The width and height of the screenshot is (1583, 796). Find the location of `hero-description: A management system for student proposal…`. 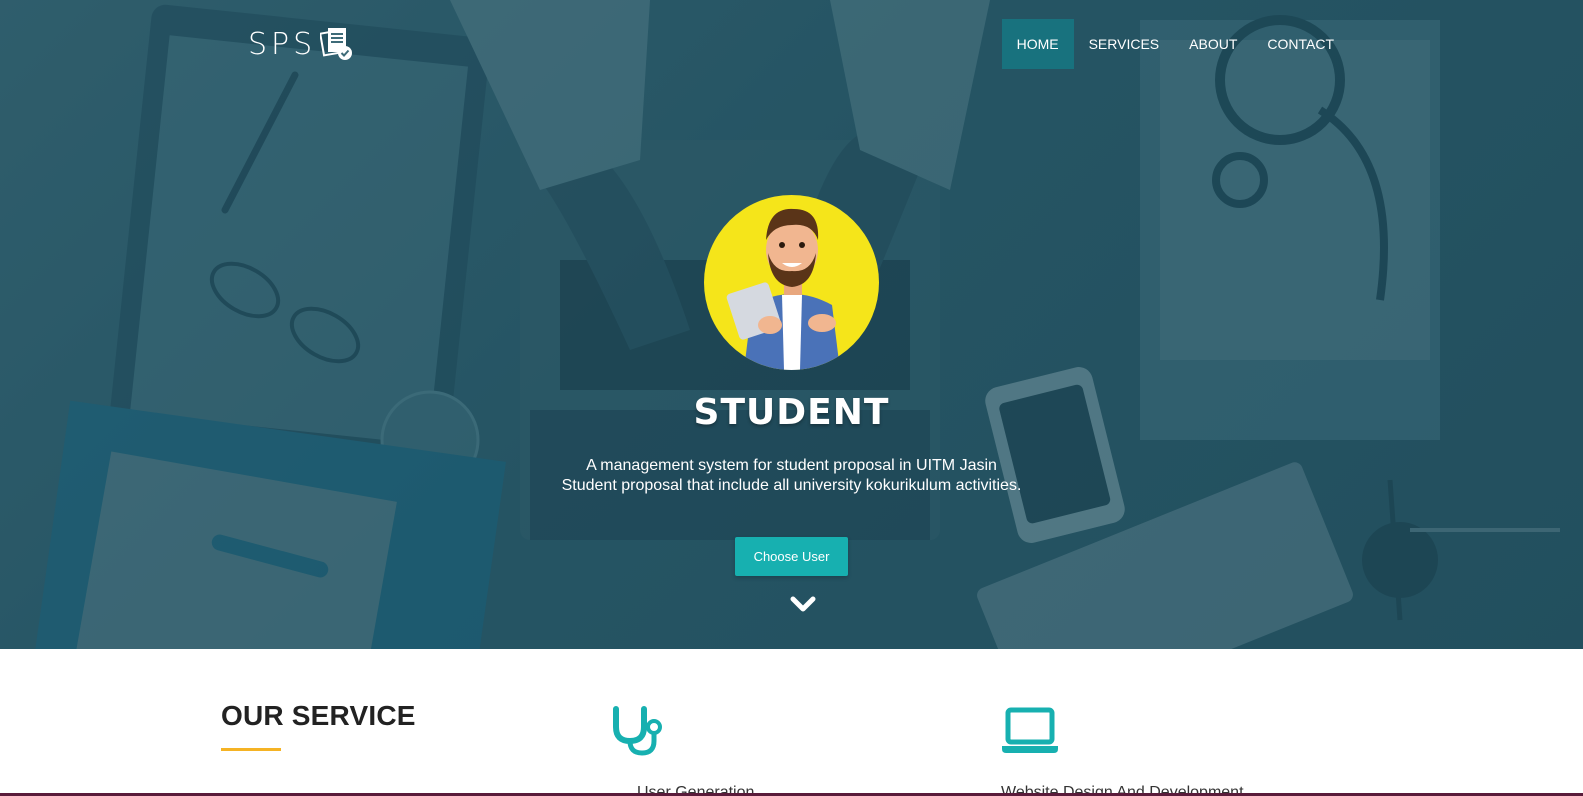

hero-description: A management system for student proposal… is located at coordinates (791, 476).